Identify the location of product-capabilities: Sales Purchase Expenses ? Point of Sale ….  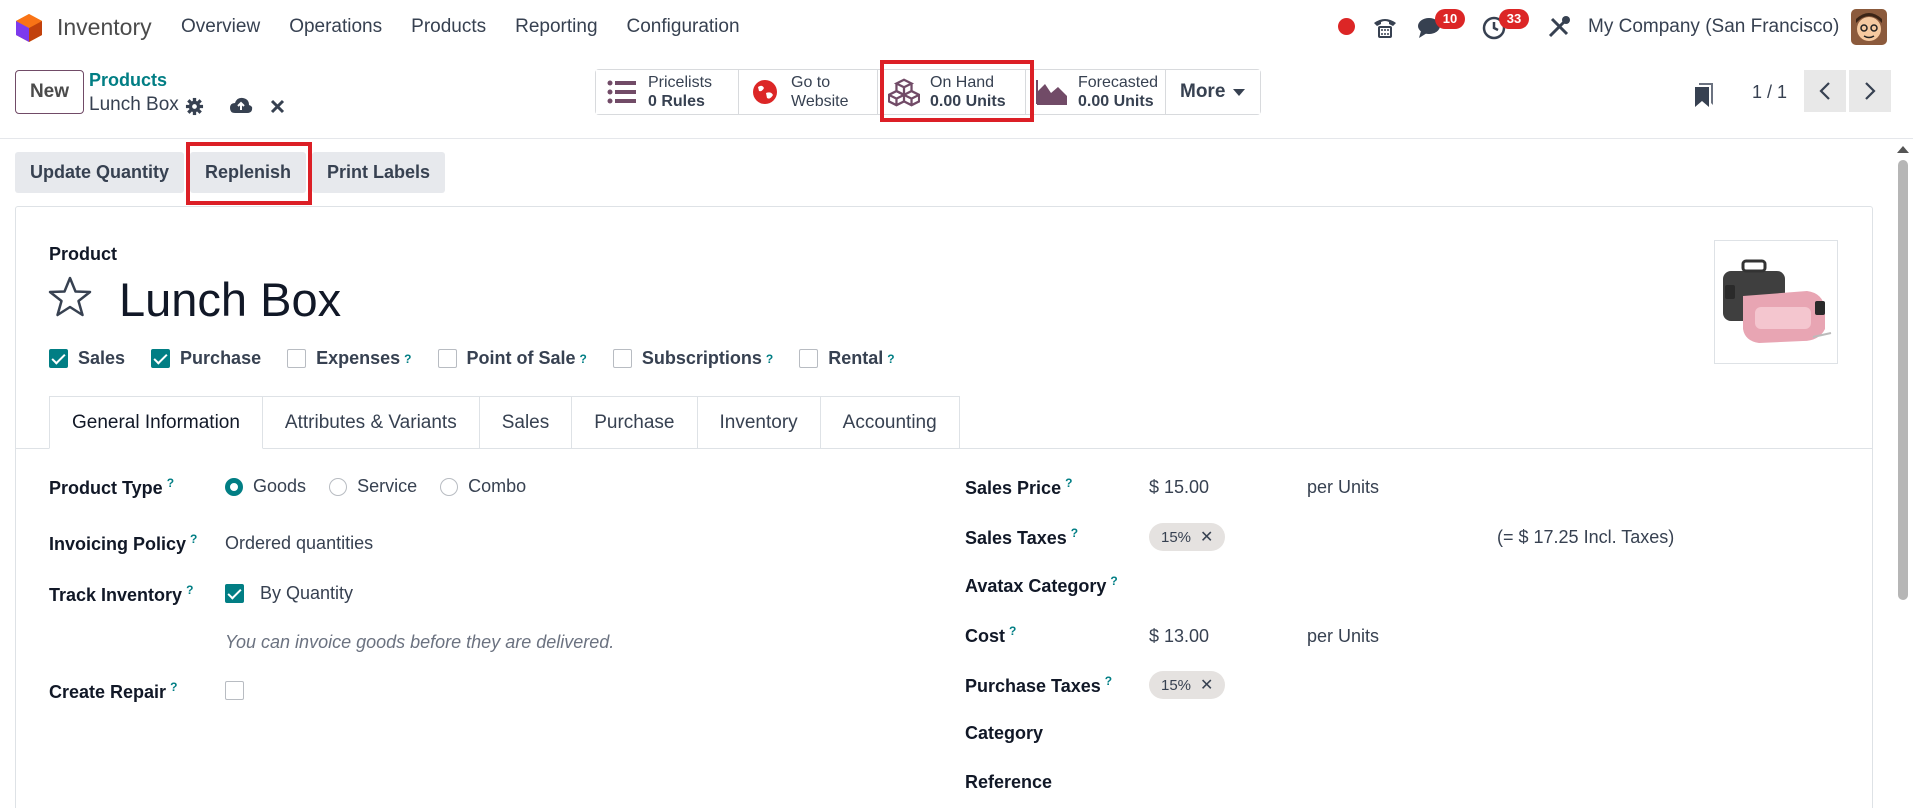
(485, 358).